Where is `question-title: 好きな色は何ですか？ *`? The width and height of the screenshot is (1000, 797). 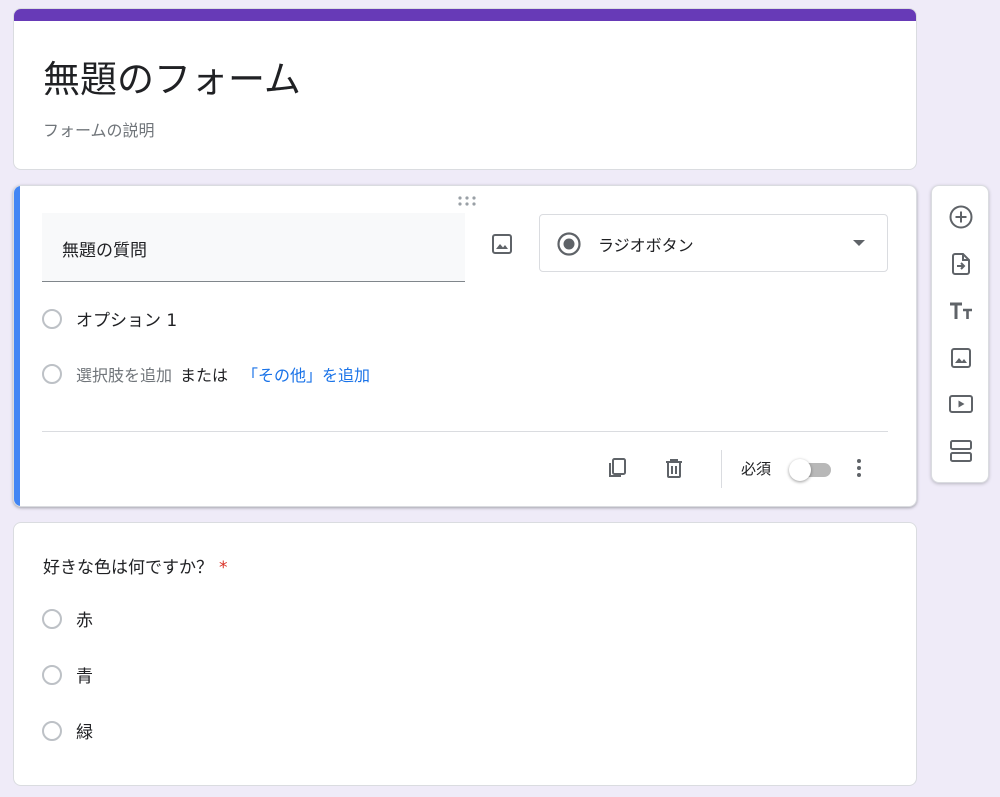 question-title: 好きな色は何ですか？ * is located at coordinates (135, 565).